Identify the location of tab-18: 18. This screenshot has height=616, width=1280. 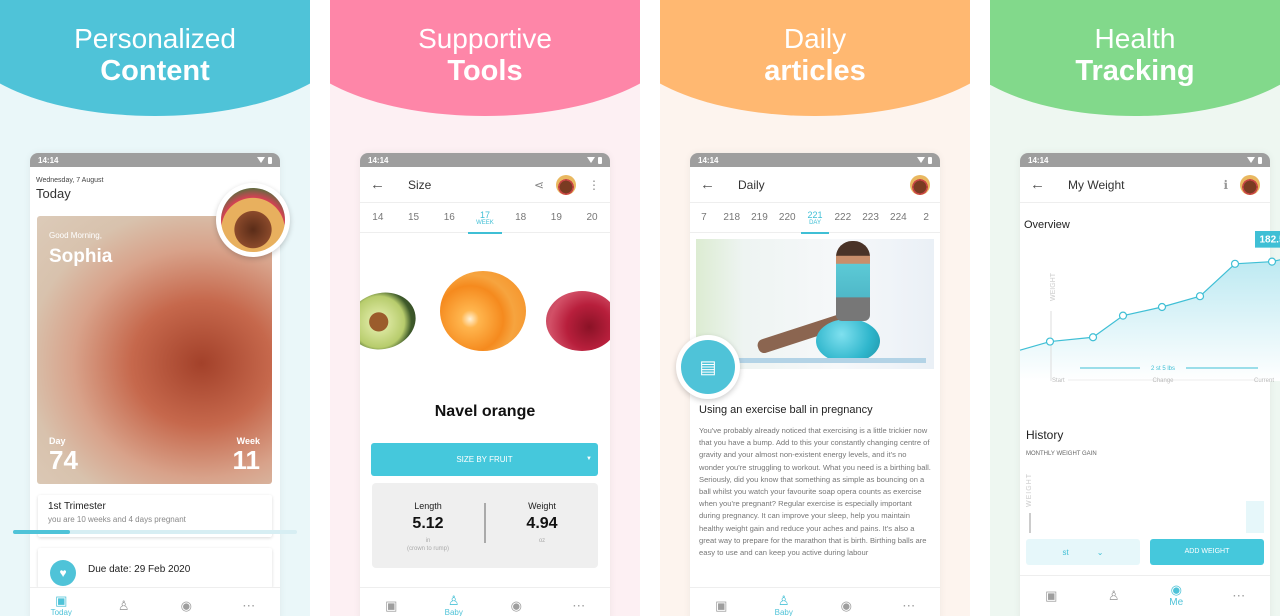
(521, 218).